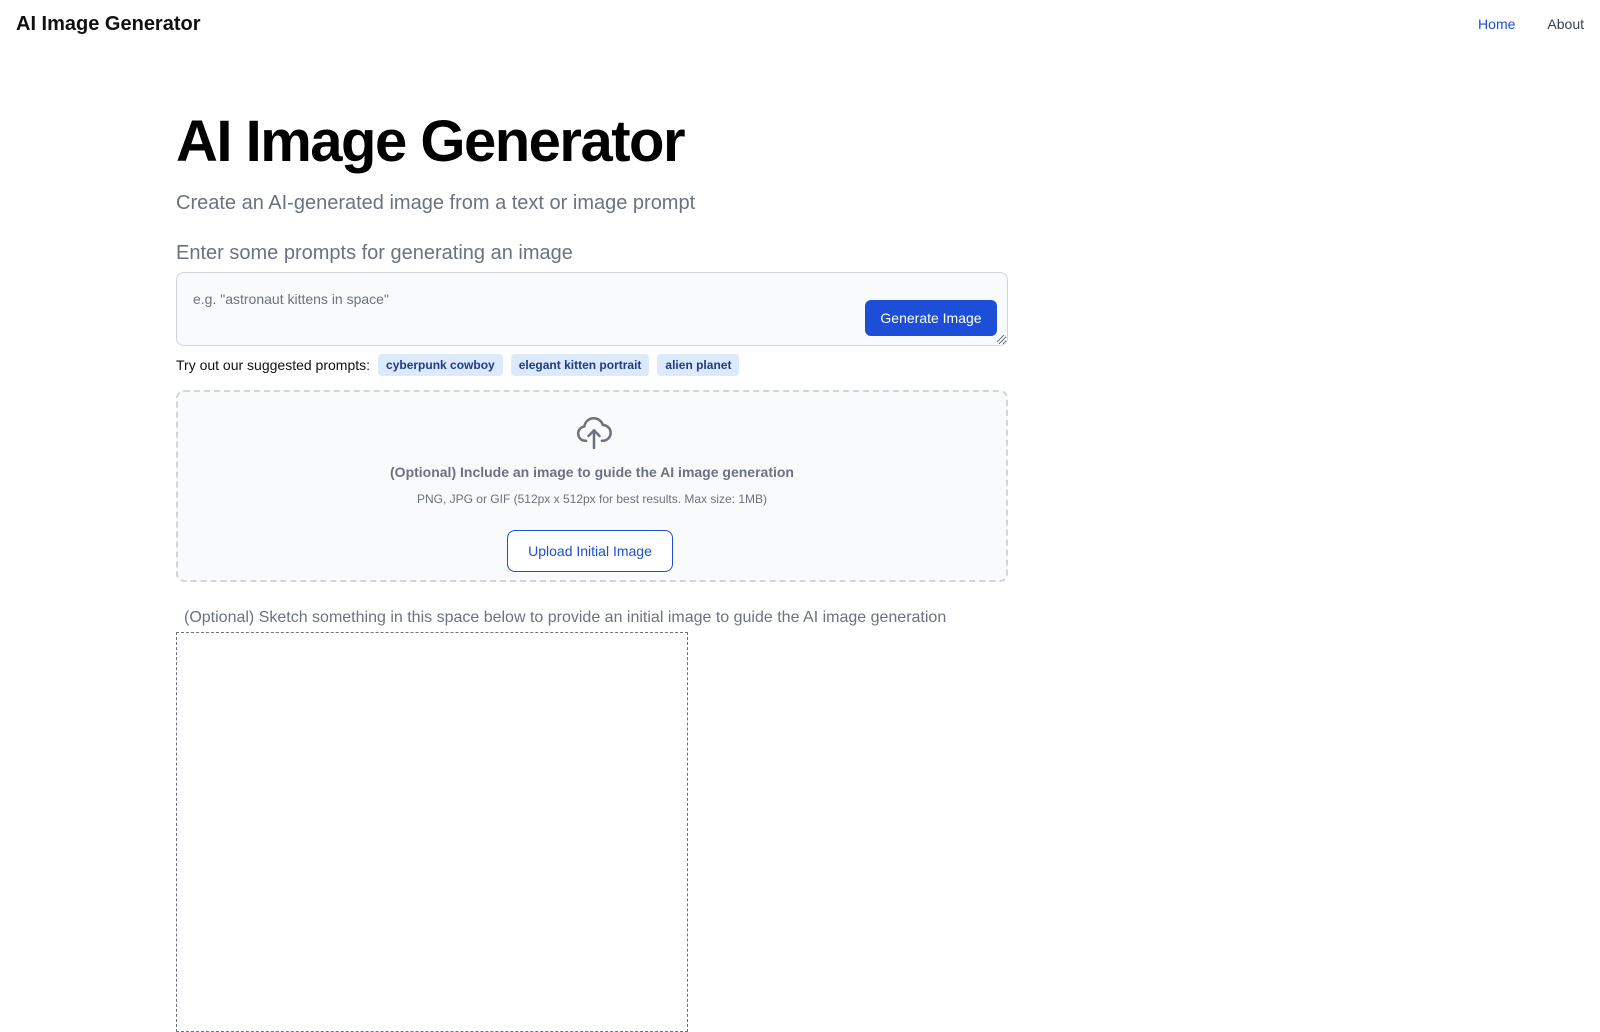 Image resolution: width=1600 pixels, height=1032 pixels. What do you see at coordinates (592, 309) in the screenshot?
I see `prompt-box: Generate Image` at bounding box center [592, 309].